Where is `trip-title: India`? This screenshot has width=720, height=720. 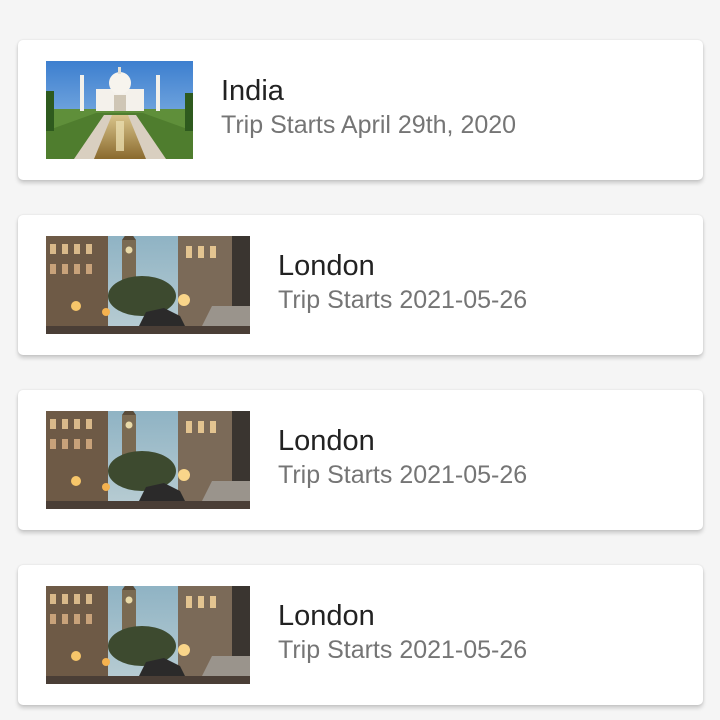
trip-title: India is located at coordinates (252, 91).